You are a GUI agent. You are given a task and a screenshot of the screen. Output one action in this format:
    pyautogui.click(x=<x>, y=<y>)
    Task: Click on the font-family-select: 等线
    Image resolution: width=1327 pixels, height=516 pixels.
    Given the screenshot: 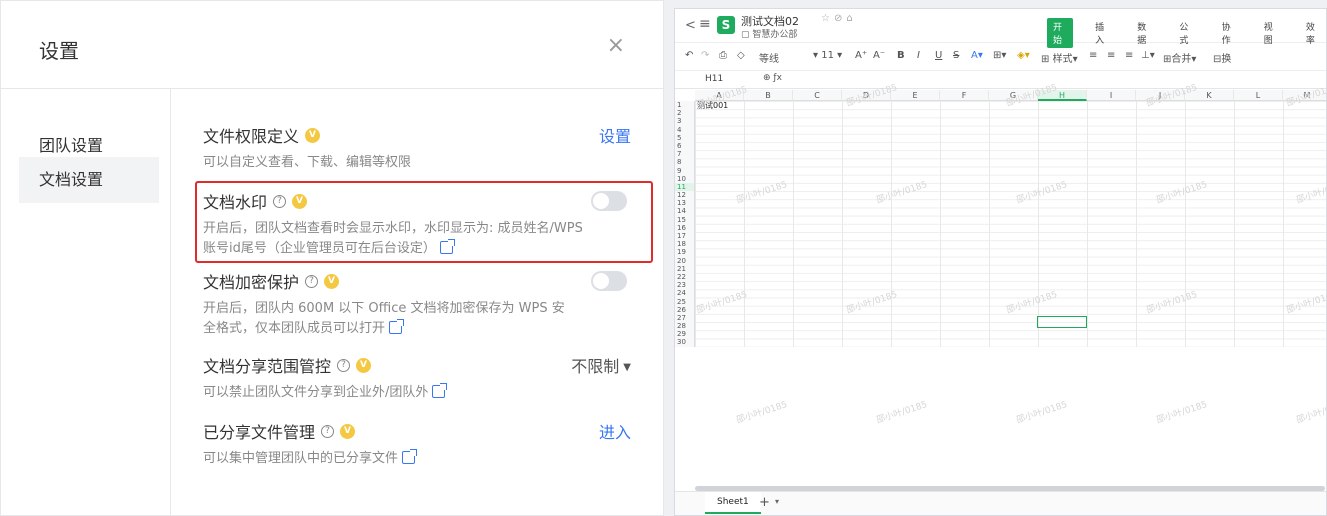 What is the action you would take?
    pyautogui.click(x=769, y=57)
    